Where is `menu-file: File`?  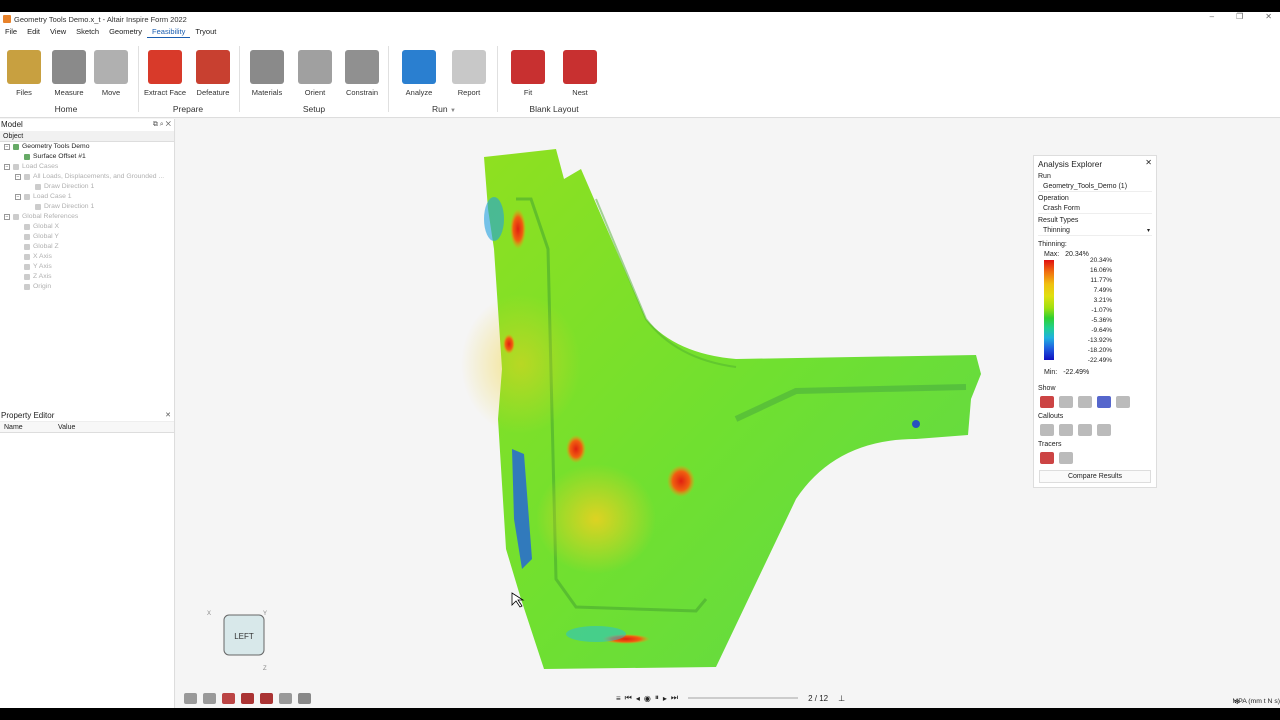 menu-file: File is located at coordinates (11, 32).